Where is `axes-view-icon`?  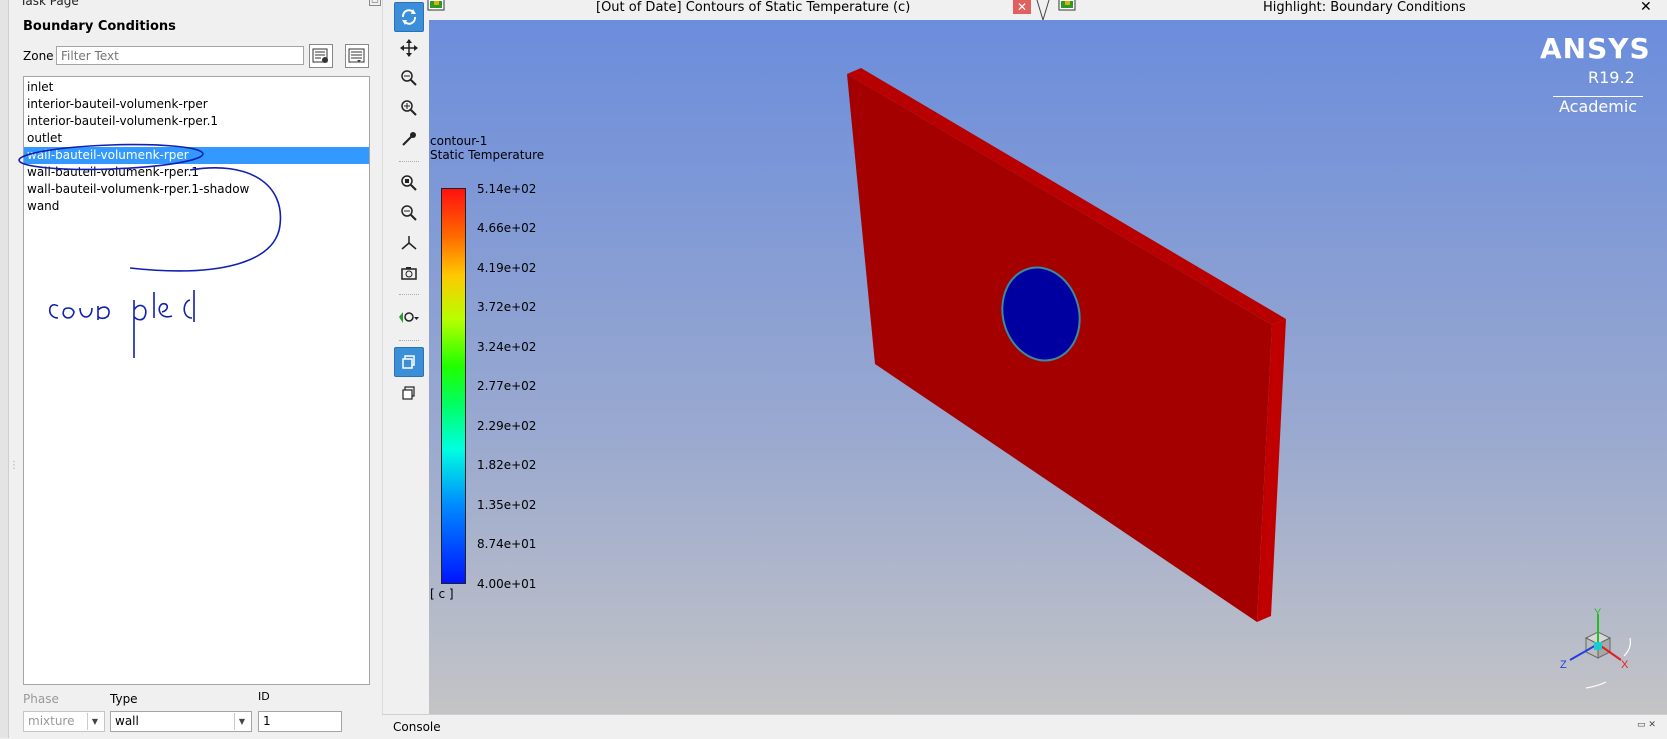
axes-view-icon is located at coordinates (409, 243).